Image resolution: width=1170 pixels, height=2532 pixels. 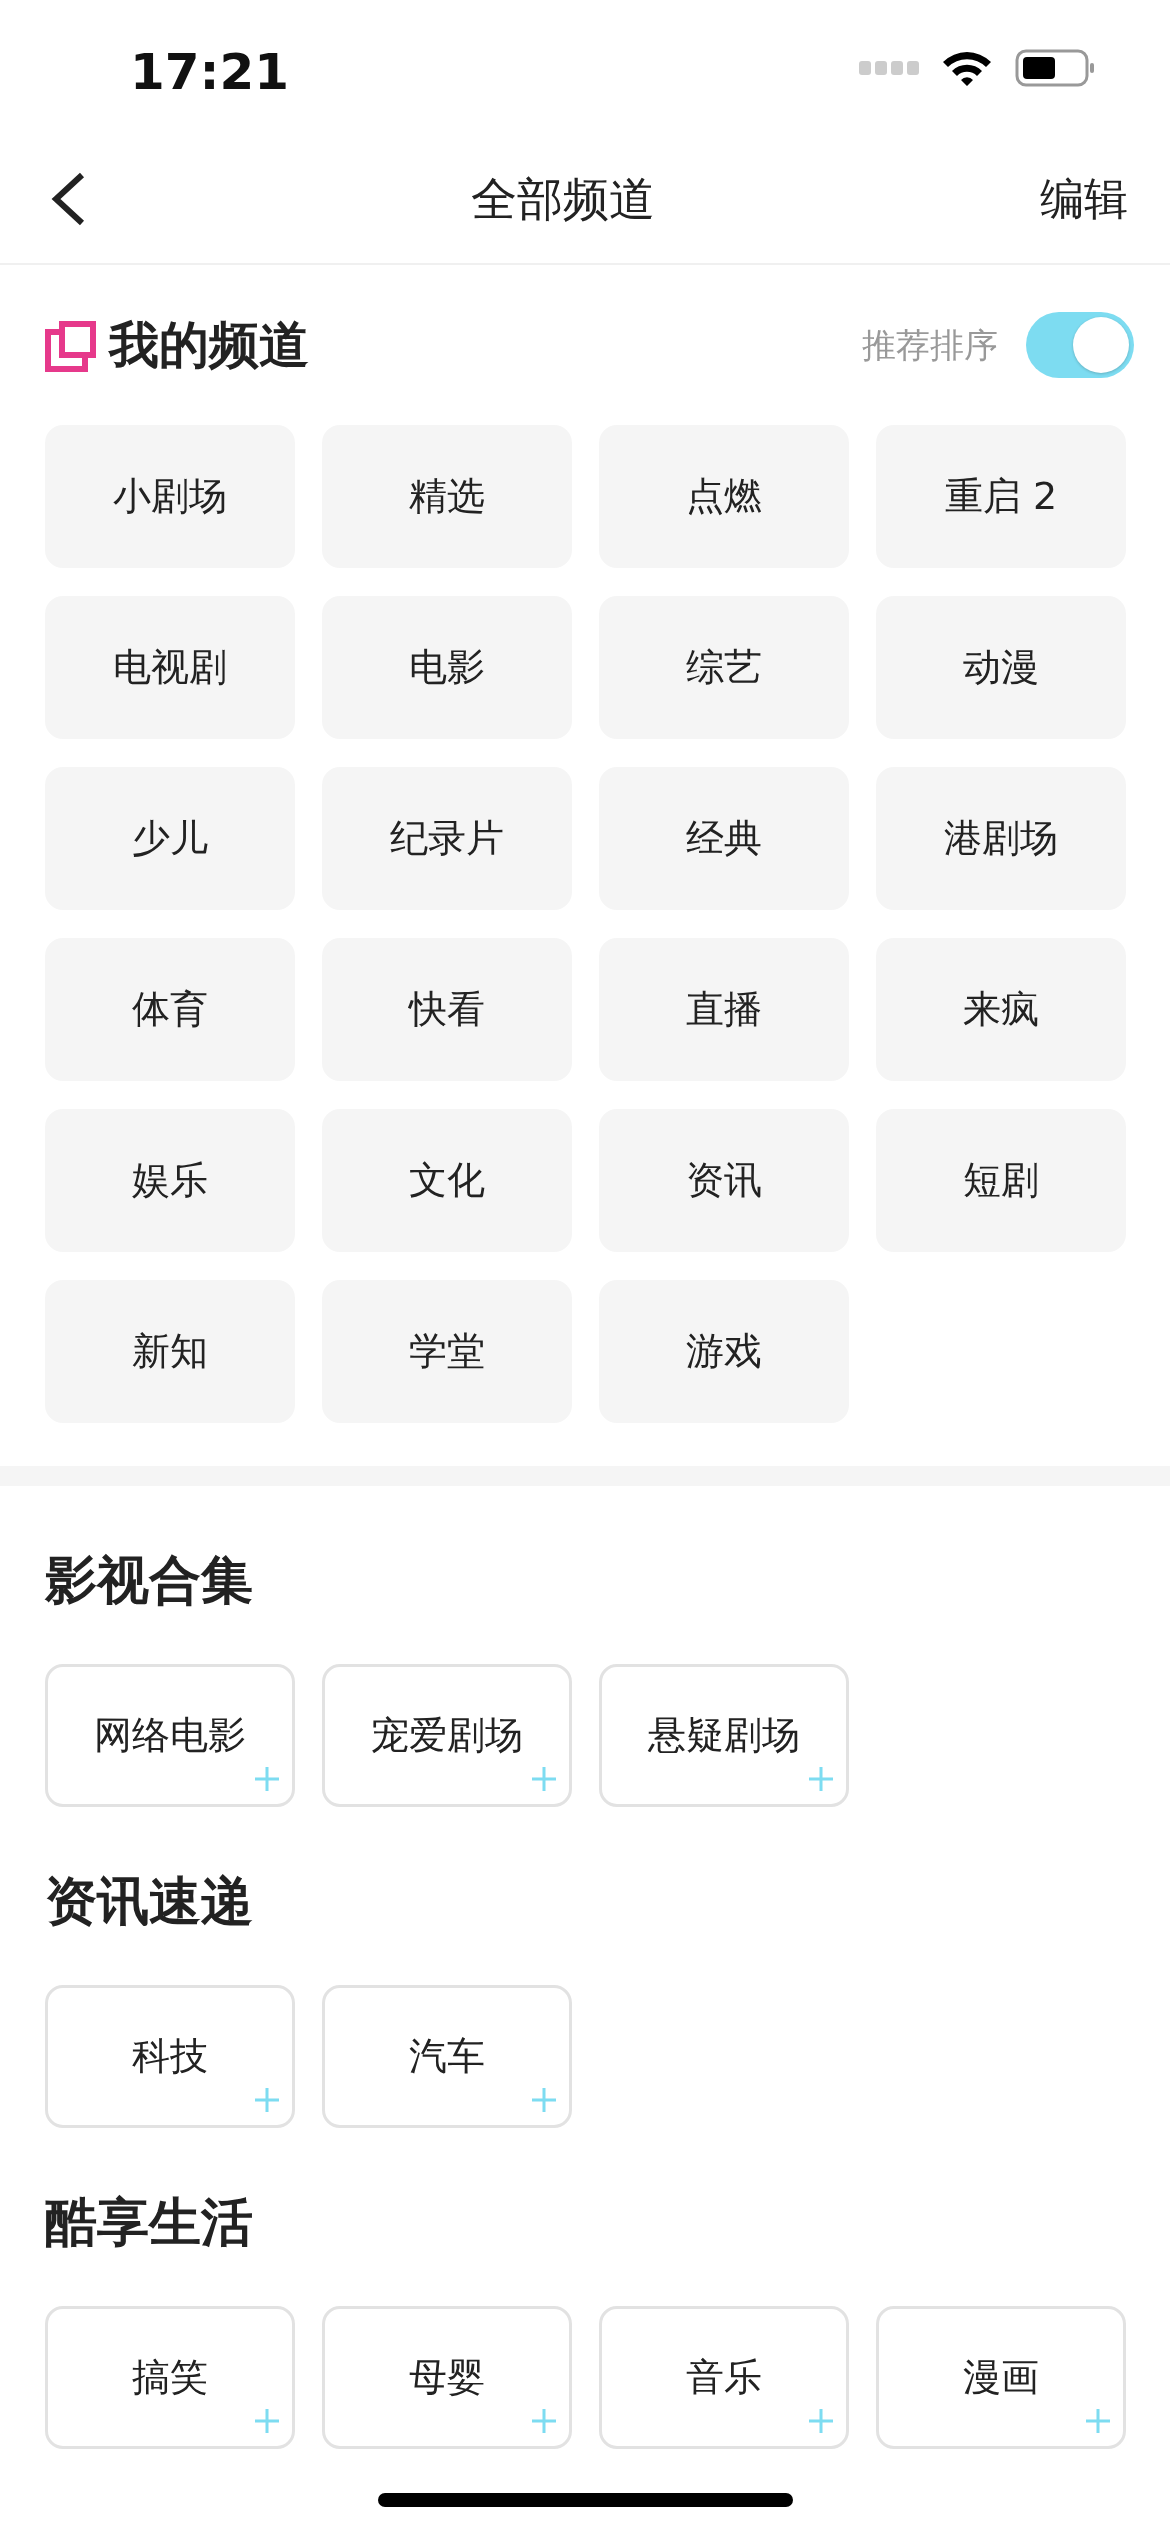 What do you see at coordinates (447, 838) in the screenshot?
I see `channel-tile: 纪录片` at bounding box center [447, 838].